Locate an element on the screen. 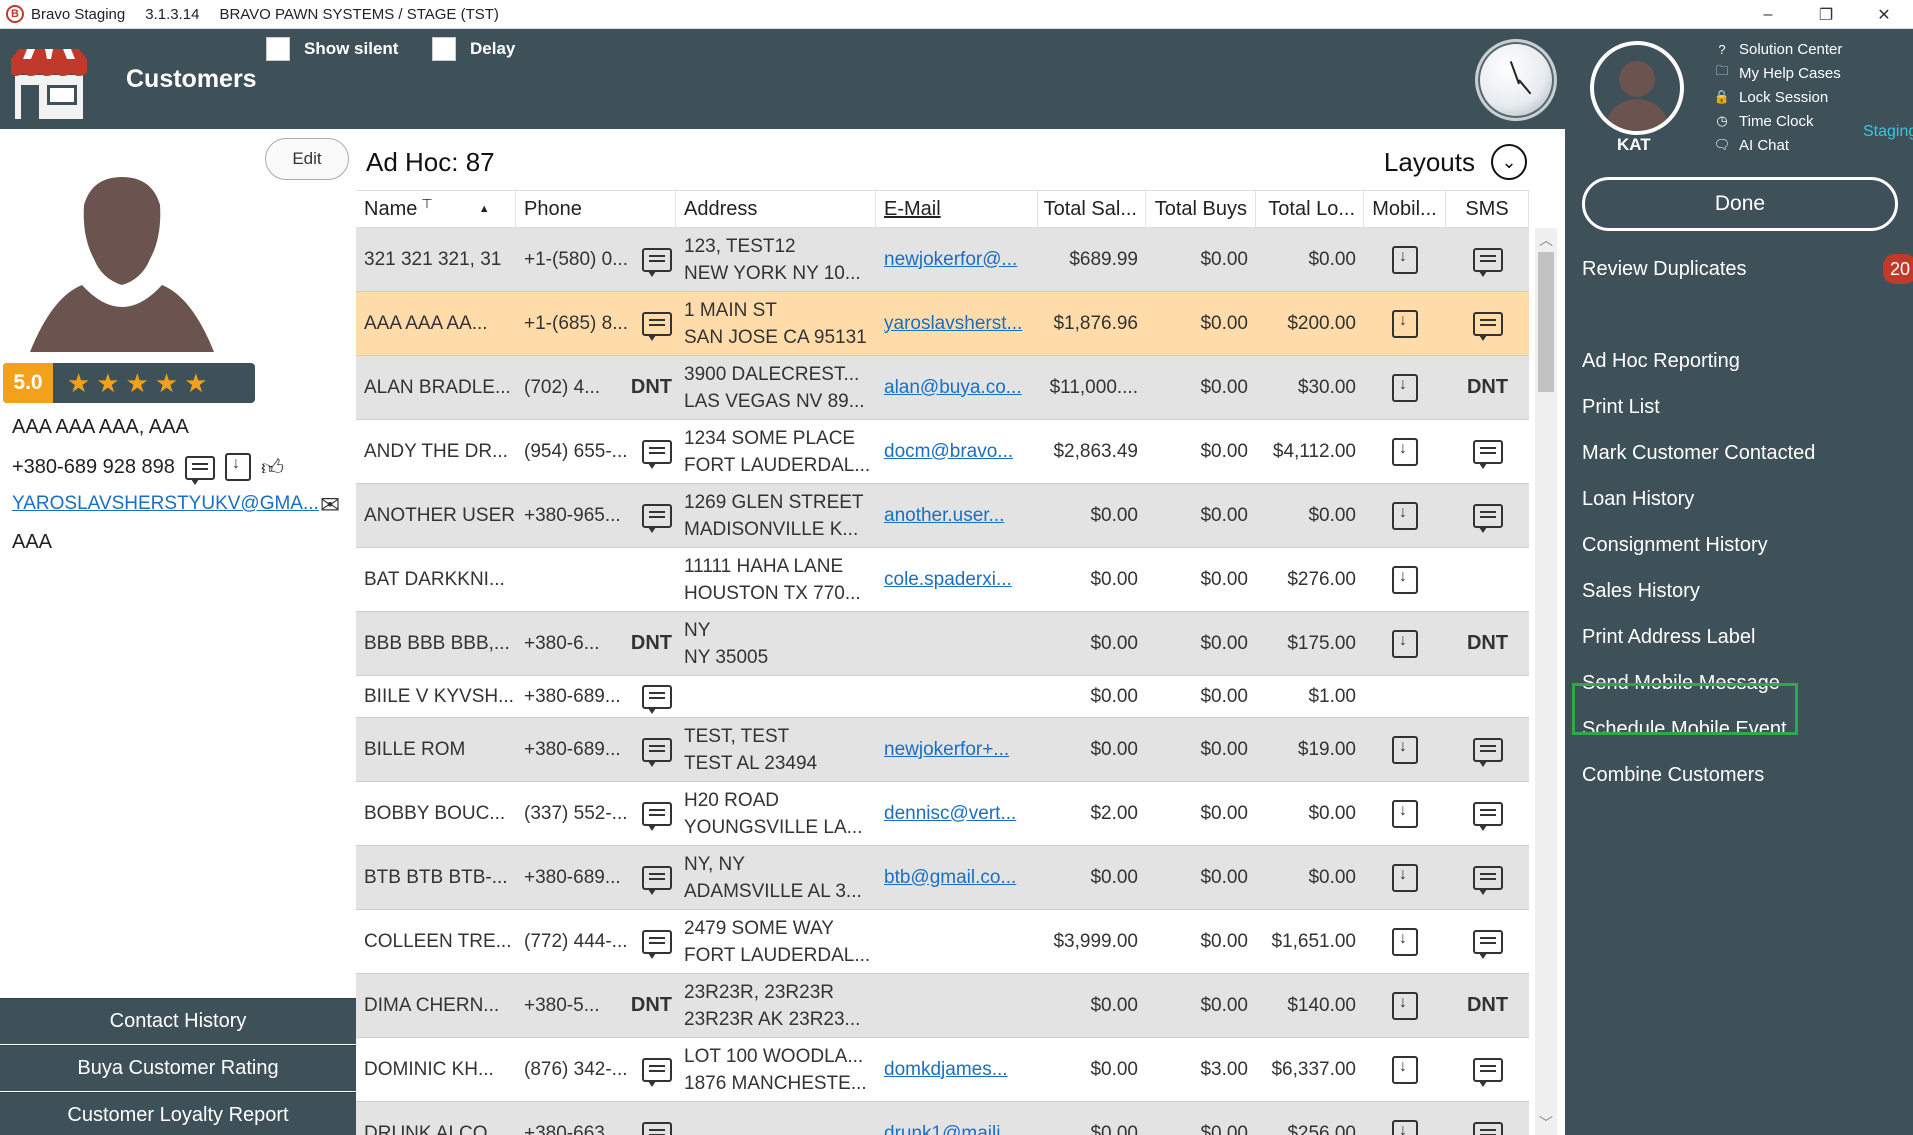  column-header: Name ⊤ ▲ is located at coordinates (436, 209).